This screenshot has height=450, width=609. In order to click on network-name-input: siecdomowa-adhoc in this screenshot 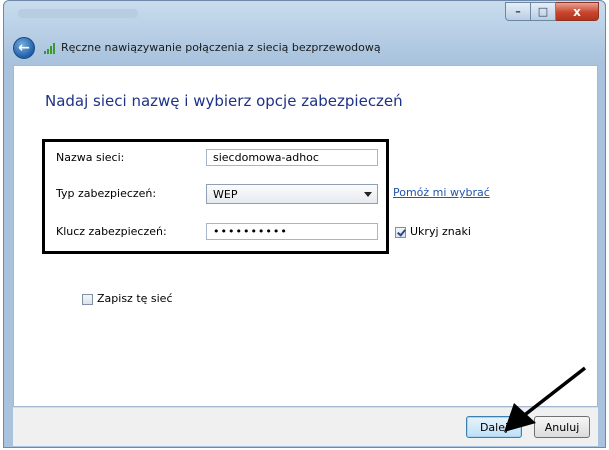, I will do `click(292, 157)`.